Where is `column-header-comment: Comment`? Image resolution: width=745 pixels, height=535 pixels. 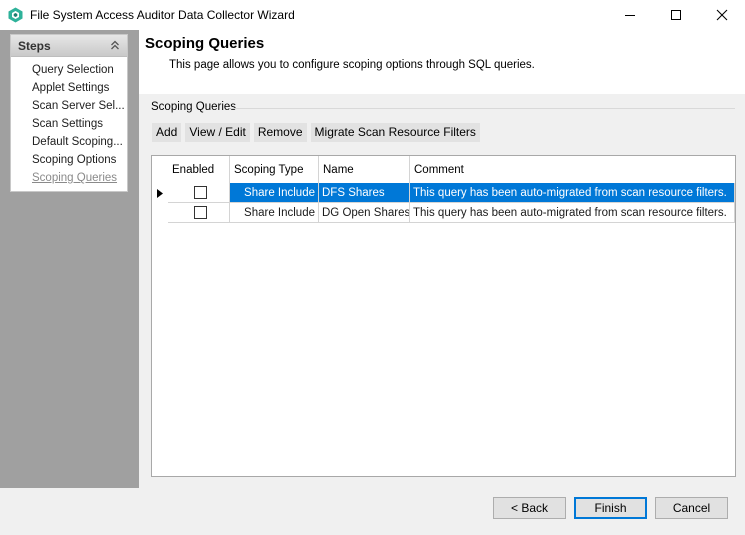 column-header-comment: Comment is located at coordinates (572, 170).